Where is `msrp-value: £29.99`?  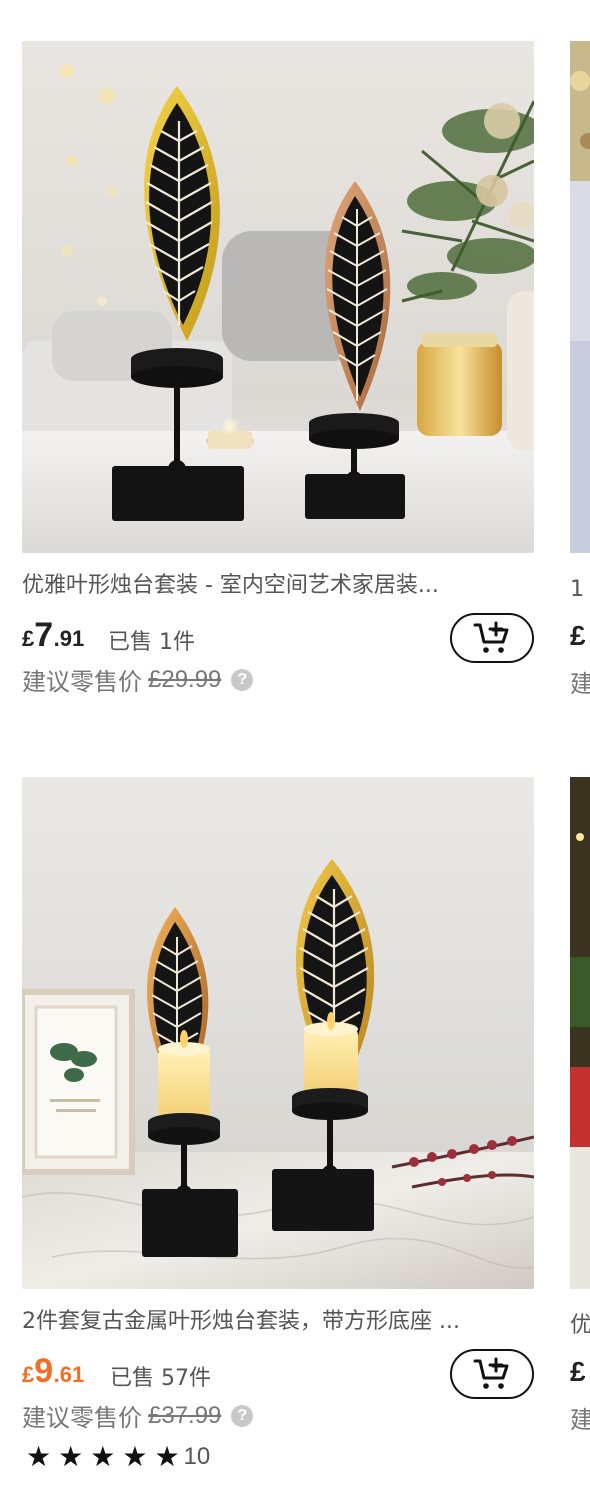
msrp-value: £29.99 is located at coordinates (185, 679).